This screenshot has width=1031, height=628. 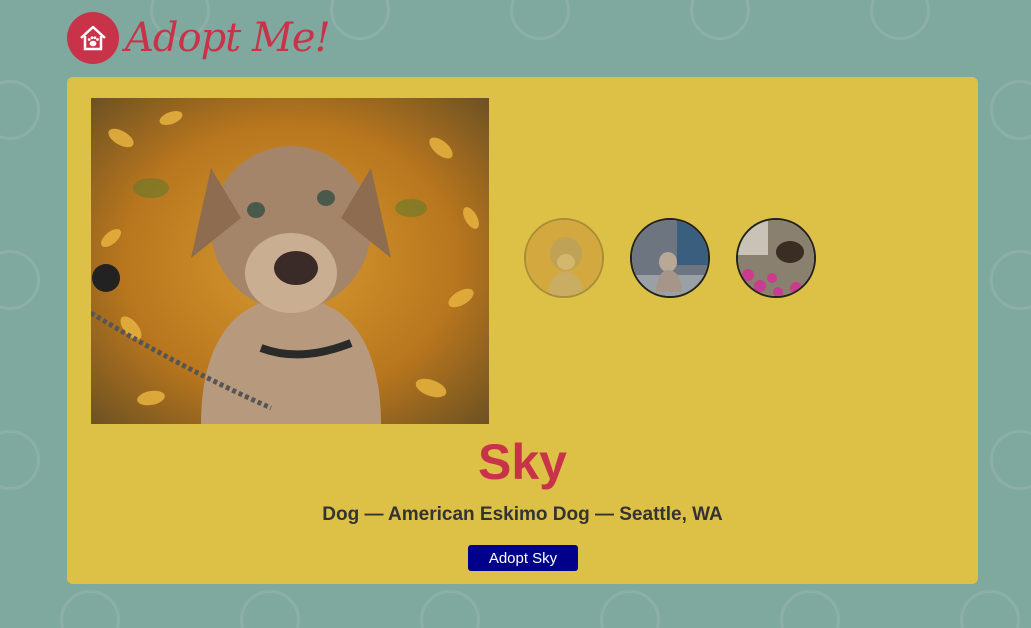 I want to click on pet-details: Dog — American Eskimo Dog — Seattle, WA, so click(x=522, y=514).